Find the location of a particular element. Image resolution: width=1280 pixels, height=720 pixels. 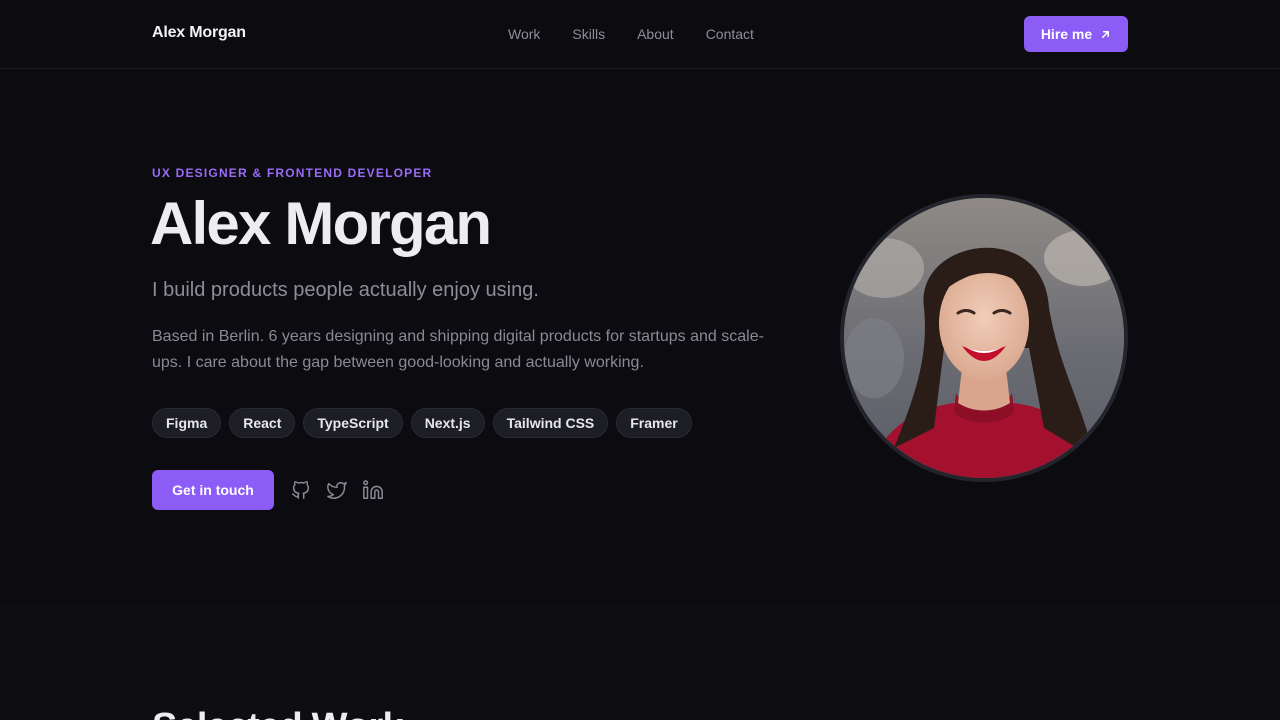

selected-work-title: Selected Work is located at coordinates (278, 713).